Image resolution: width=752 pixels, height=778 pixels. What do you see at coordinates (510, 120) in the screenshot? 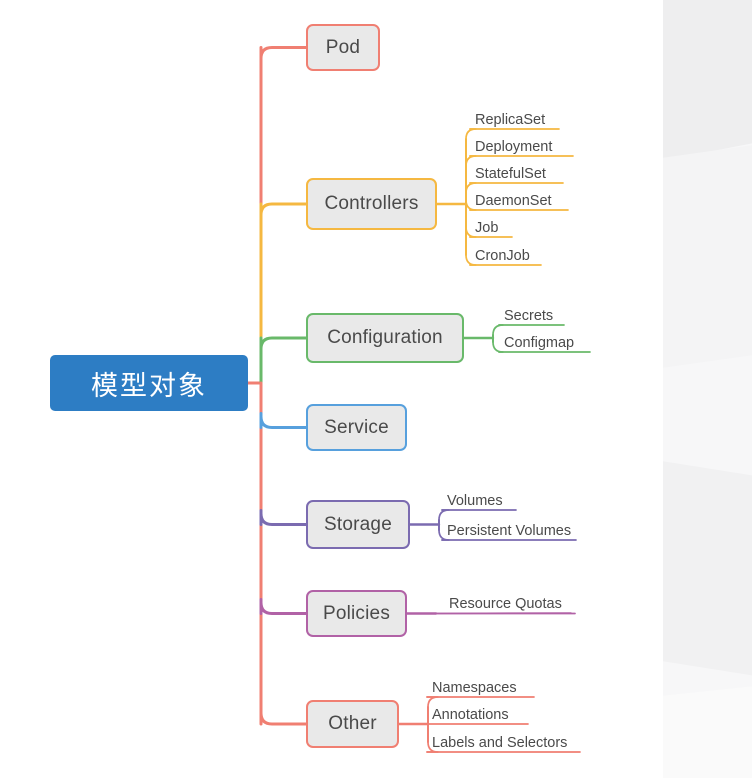
I see `mindmap-leaf-replicaset: ReplicaSet` at bounding box center [510, 120].